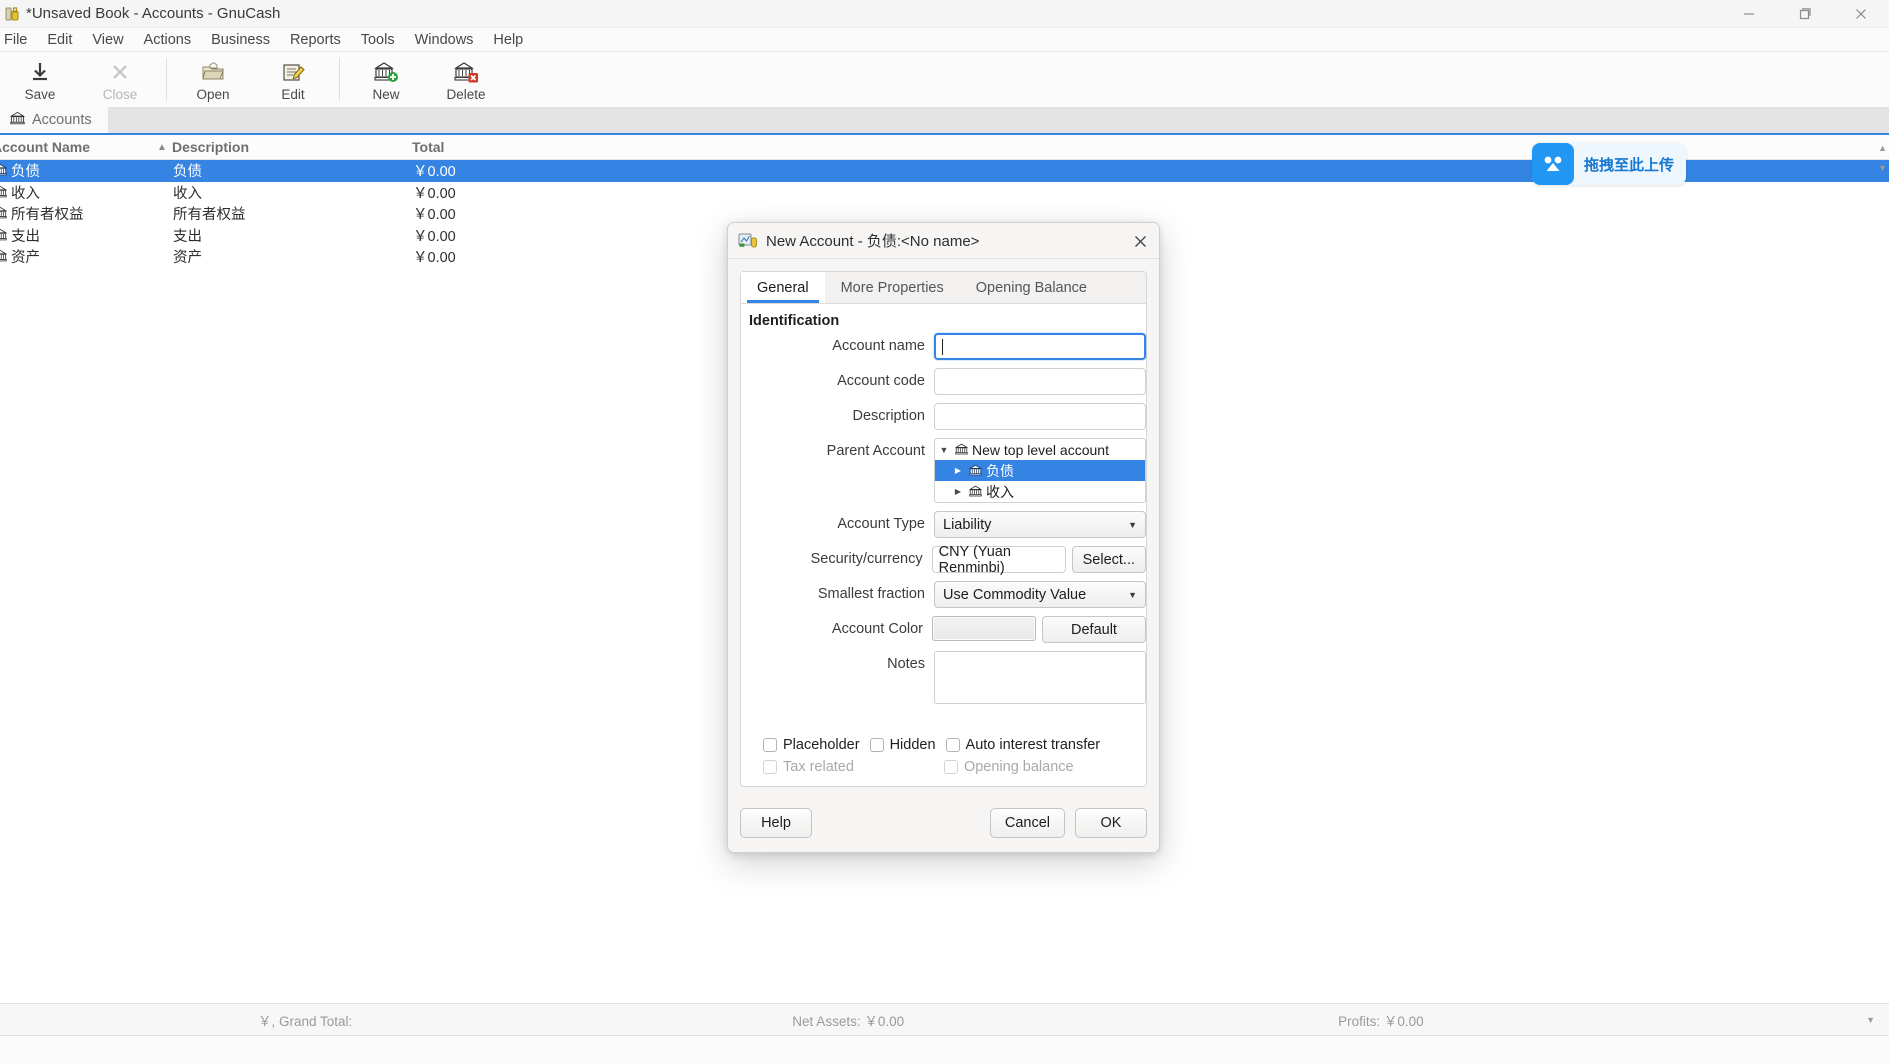 The width and height of the screenshot is (1889, 1064). What do you see at coordinates (1027, 823) in the screenshot?
I see `cancel-button: Cancel` at bounding box center [1027, 823].